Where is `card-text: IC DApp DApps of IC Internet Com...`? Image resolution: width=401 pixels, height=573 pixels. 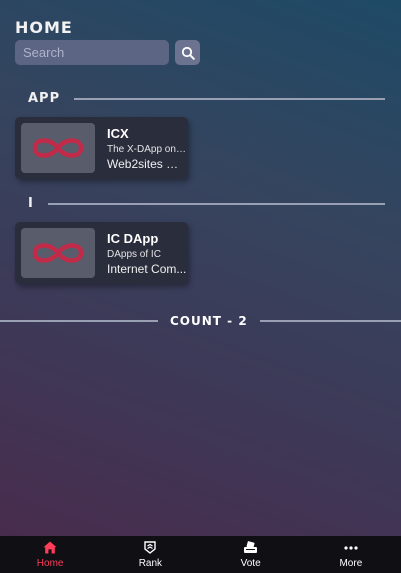
card-text: IC DApp DApps of IC Internet Com... is located at coordinates (147, 253).